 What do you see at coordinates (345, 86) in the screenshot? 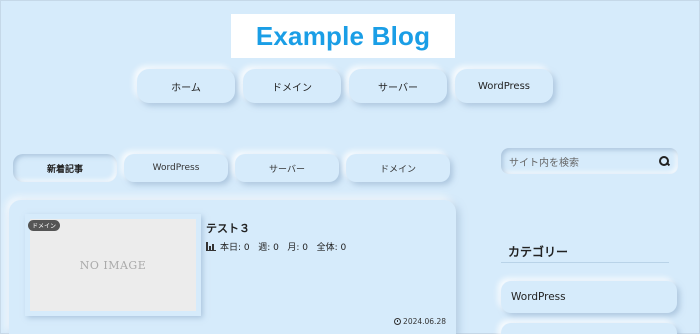
I see `global-nav: ホーム ドメイン サーバー WordPress` at bounding box center [345, 86].